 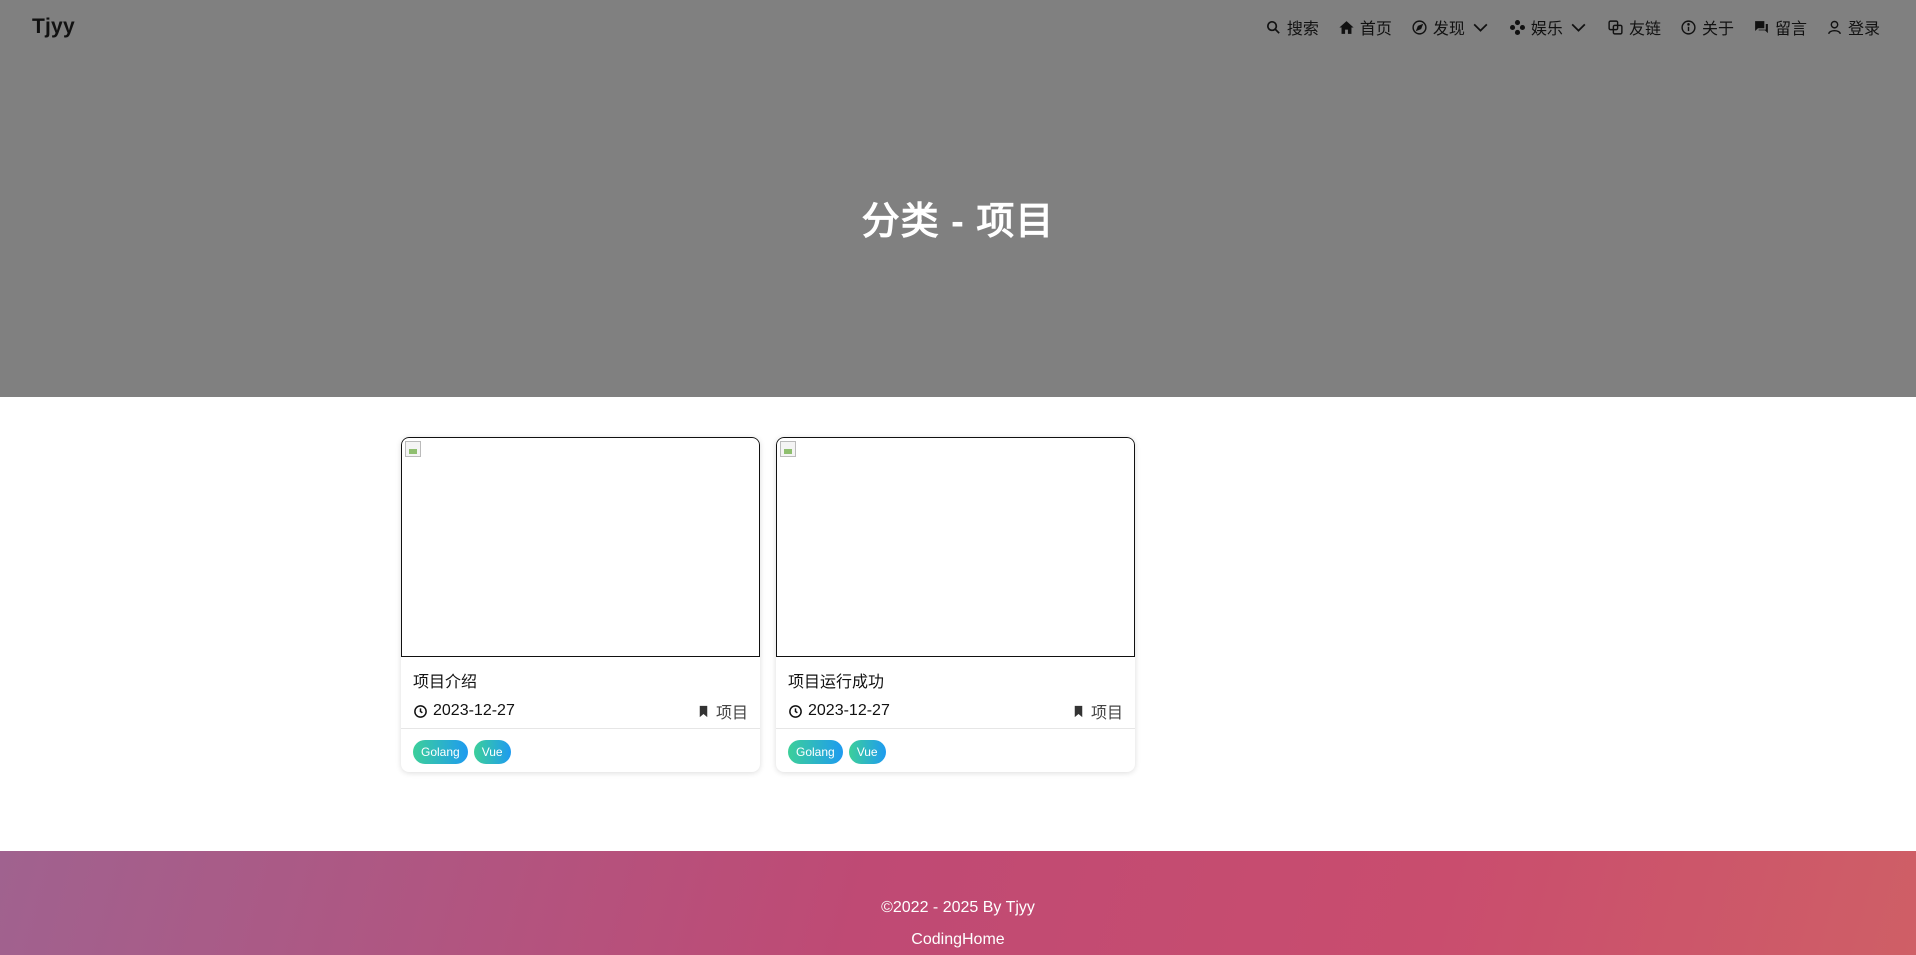 What do you see at coordinates (1375, 29) in the screenshot?
I see `nav-item-label: 首页` at bounding box center [1375, 29].